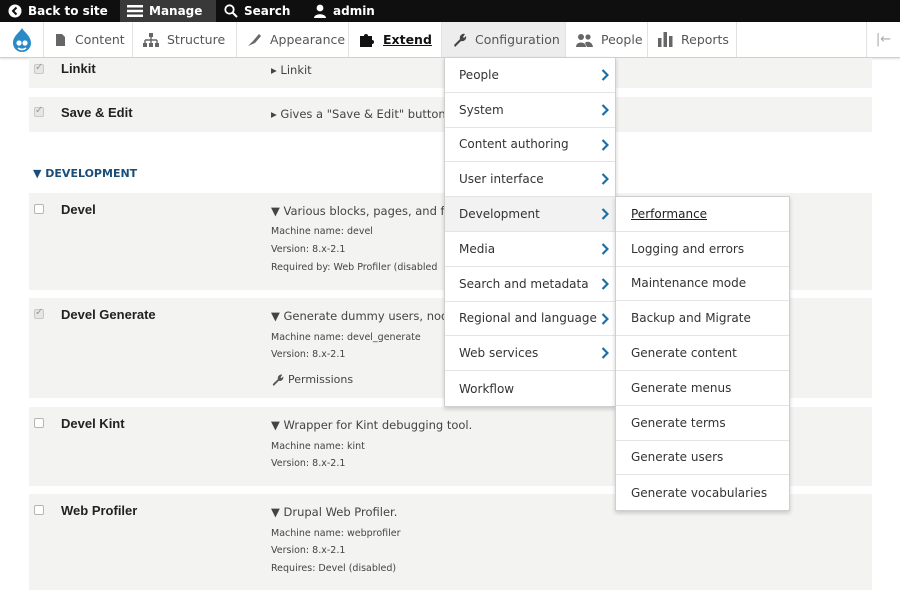 The height and width of the screenshot is (604, 900). What do you see at coordinates (477, 248) in the screenshot?
I see `menu-item-label: Media` at bounding box center [477, 248].